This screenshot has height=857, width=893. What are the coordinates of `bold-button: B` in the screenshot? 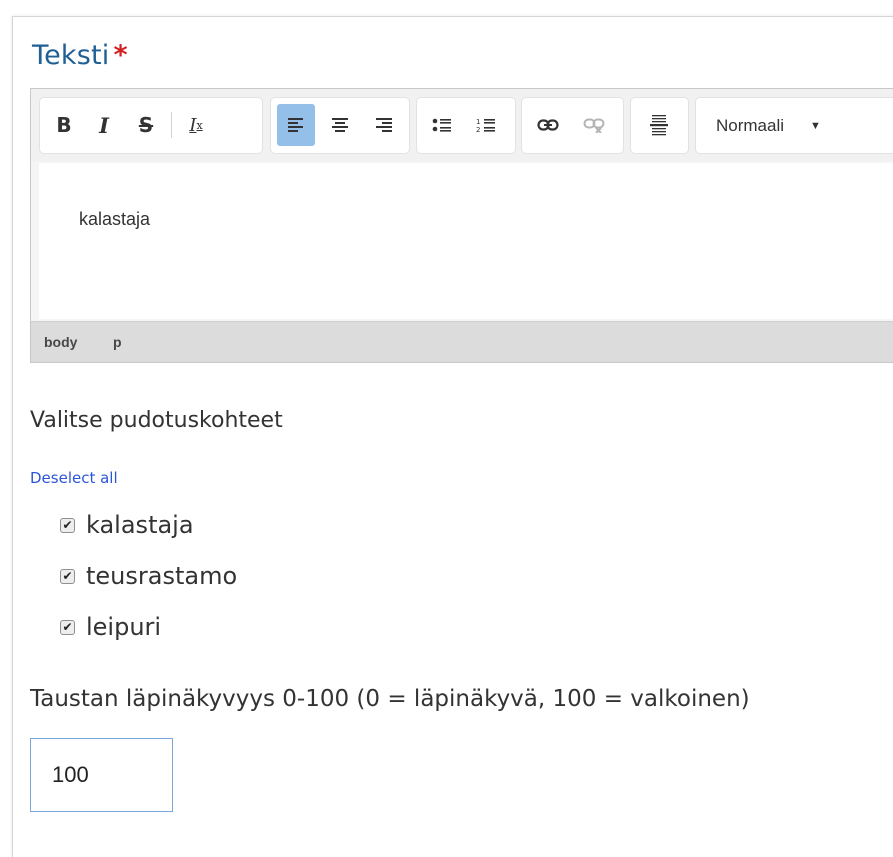 It's located at (64, 125).